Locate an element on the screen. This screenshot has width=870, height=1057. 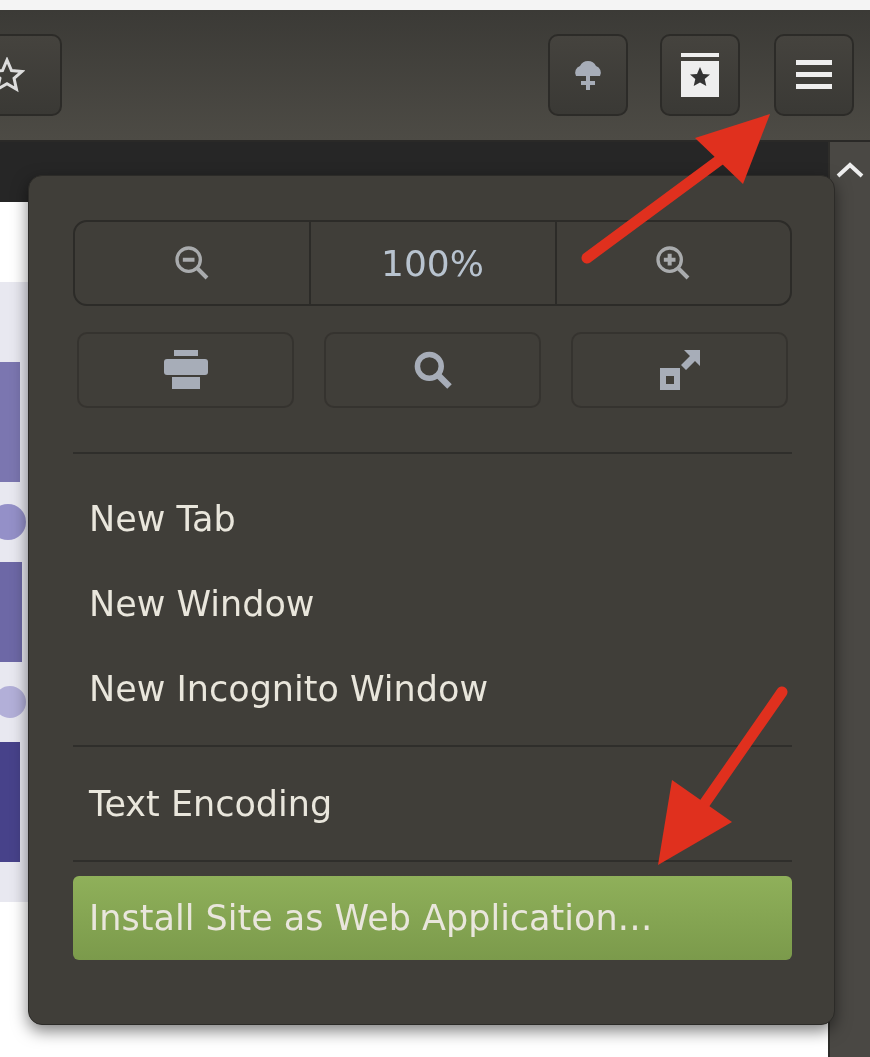
bookmark-star-icon is located at coordinates (700, 75).